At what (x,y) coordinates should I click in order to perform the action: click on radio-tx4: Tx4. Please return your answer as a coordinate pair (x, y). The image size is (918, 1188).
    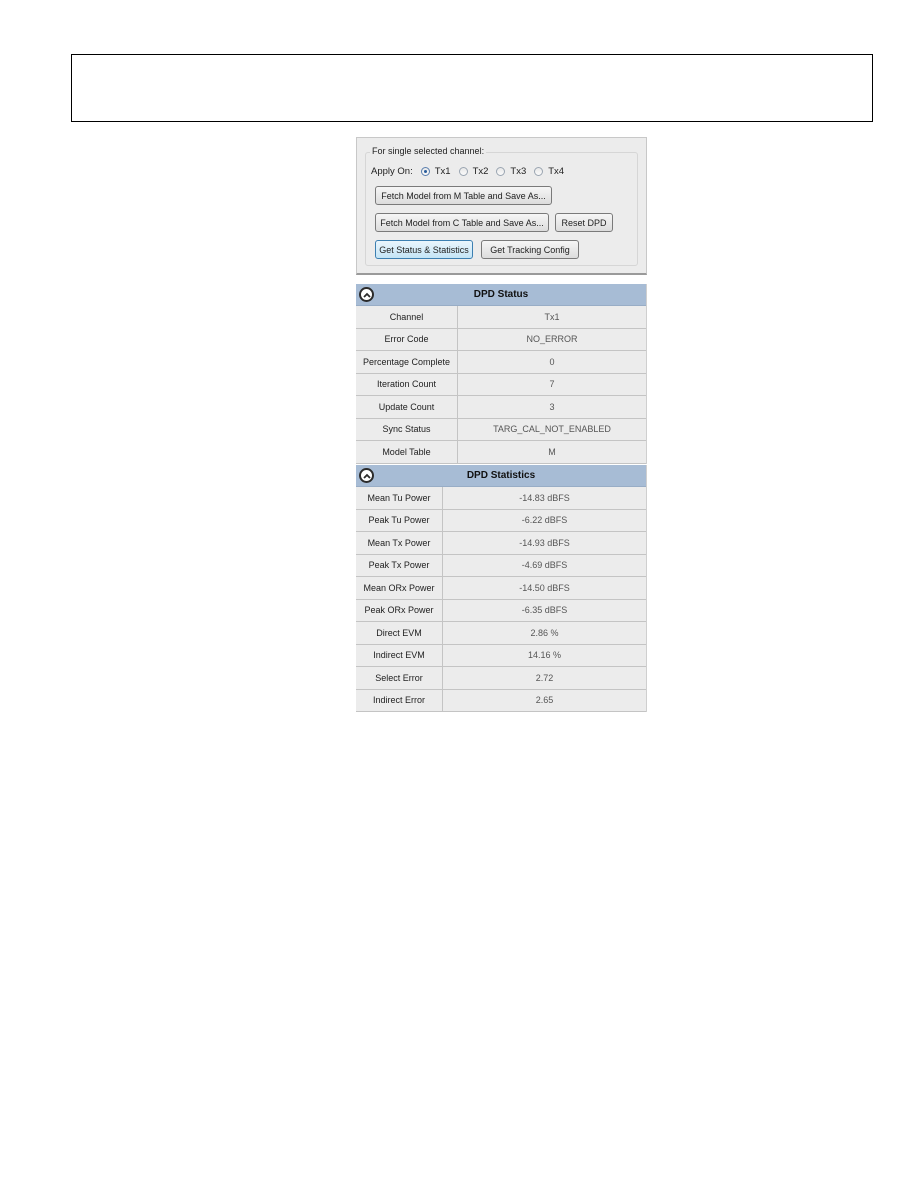
    Looking at the image, I should click on (549, 171).